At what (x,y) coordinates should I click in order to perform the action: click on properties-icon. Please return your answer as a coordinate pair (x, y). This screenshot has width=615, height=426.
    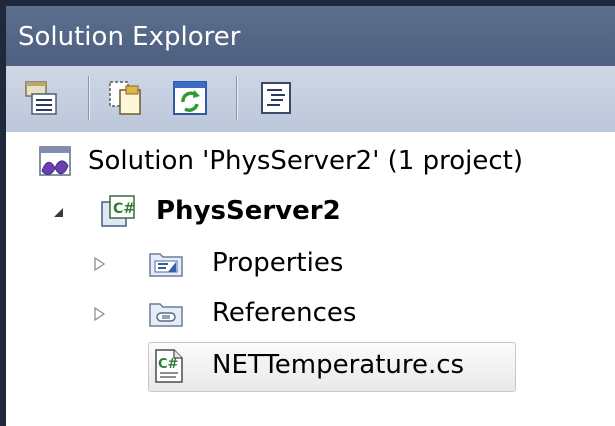
    Looking at the image, I should click on (41, 98).